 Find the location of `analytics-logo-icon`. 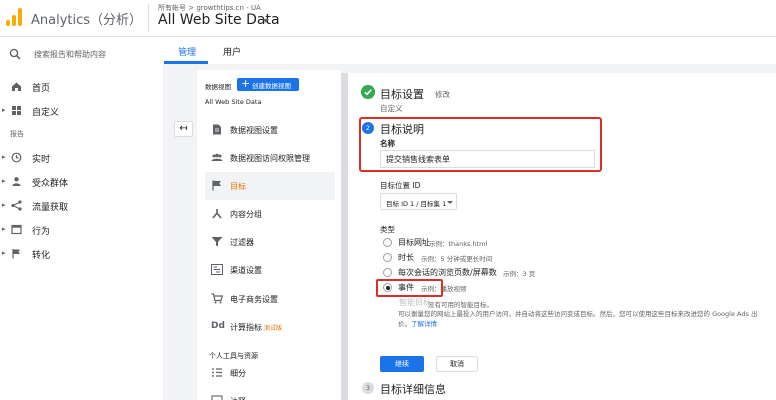

analytics-logo-icon is located at coordinates (14, 17).